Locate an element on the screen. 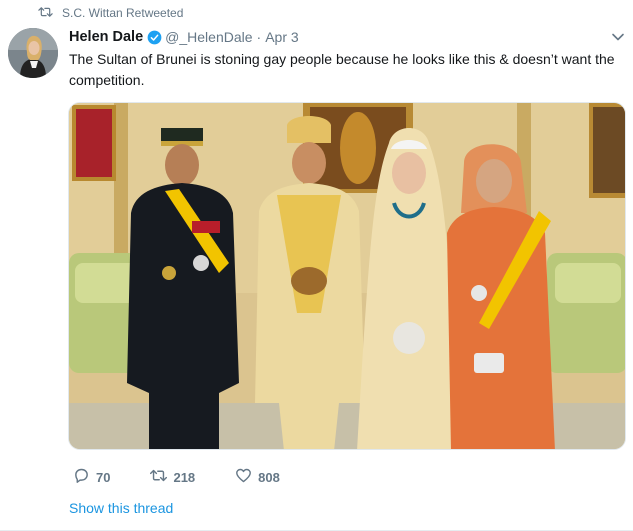 This screenshot has height=531, width=633. reply-icon is located at coordinates (81, 477).